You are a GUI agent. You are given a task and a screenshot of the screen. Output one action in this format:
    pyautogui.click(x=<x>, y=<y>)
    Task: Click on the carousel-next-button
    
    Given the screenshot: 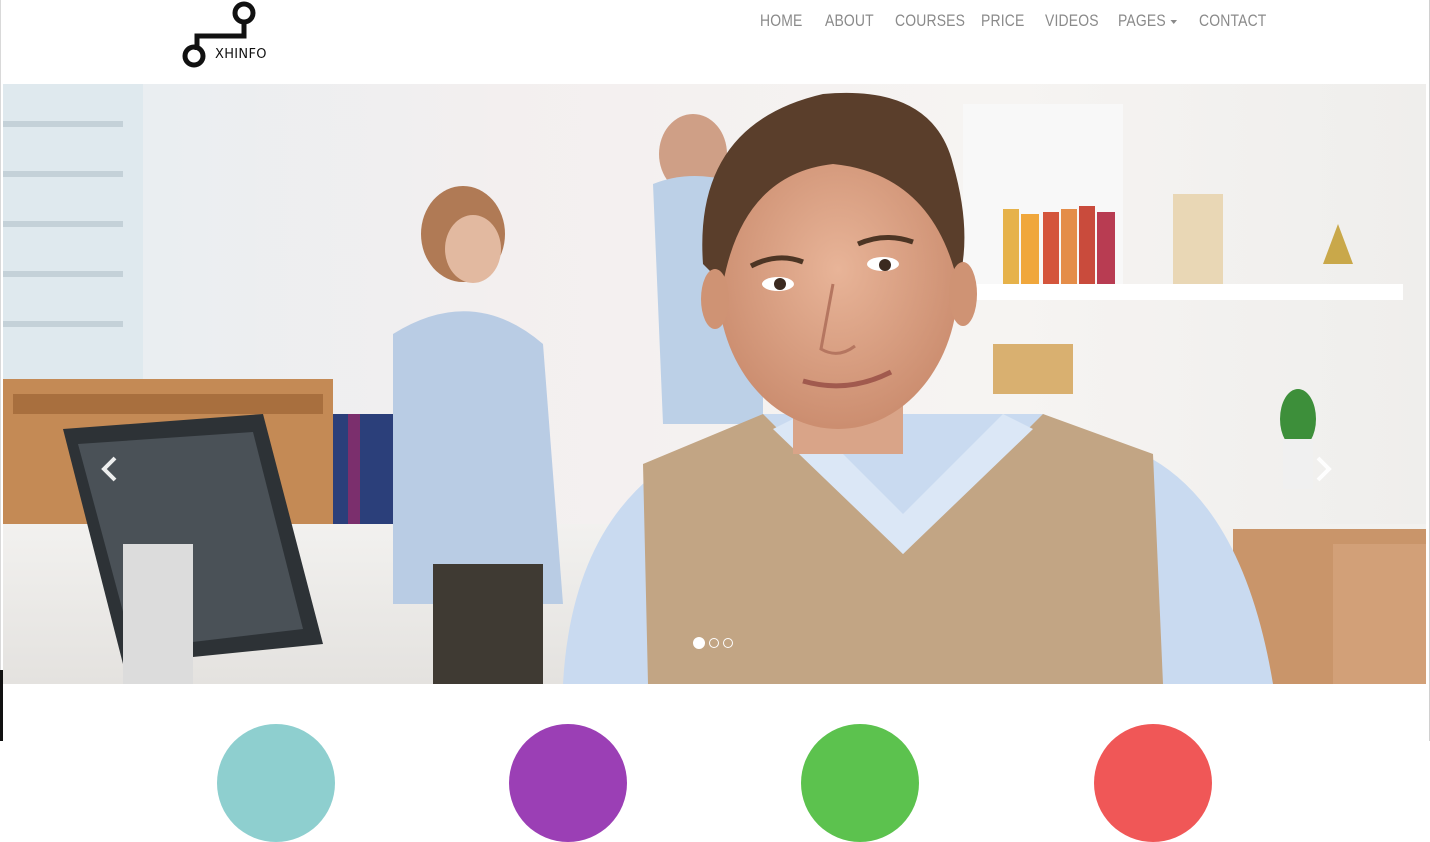 What is the action you would take?
    pyautogui.click(x=1323, y=469)
    